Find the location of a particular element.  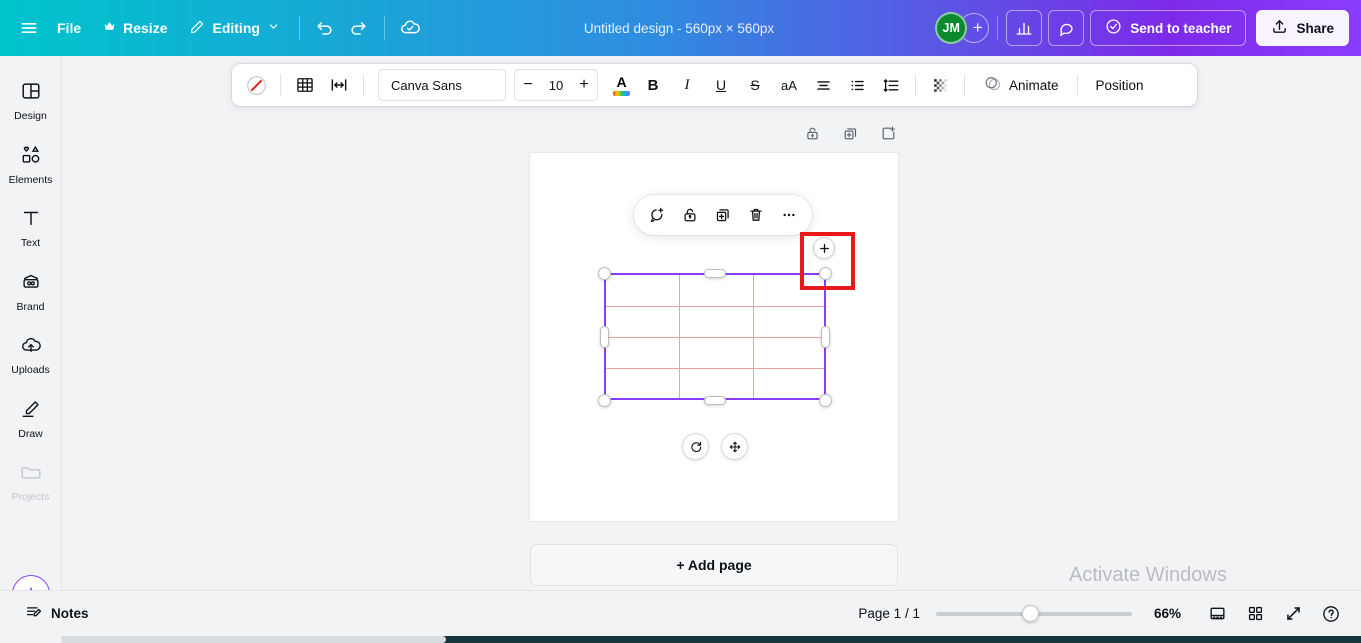

sidebar-item-brand: Brand is located at coordinates (31, 291).